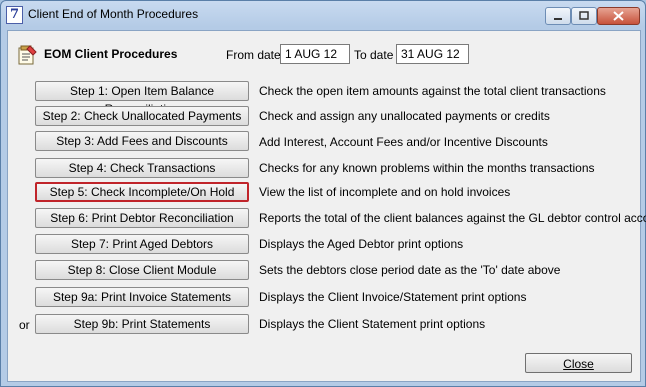  Describe the element at coordinates (253, 55) in the screenshot. I see `from-date-label: From date` at that location.